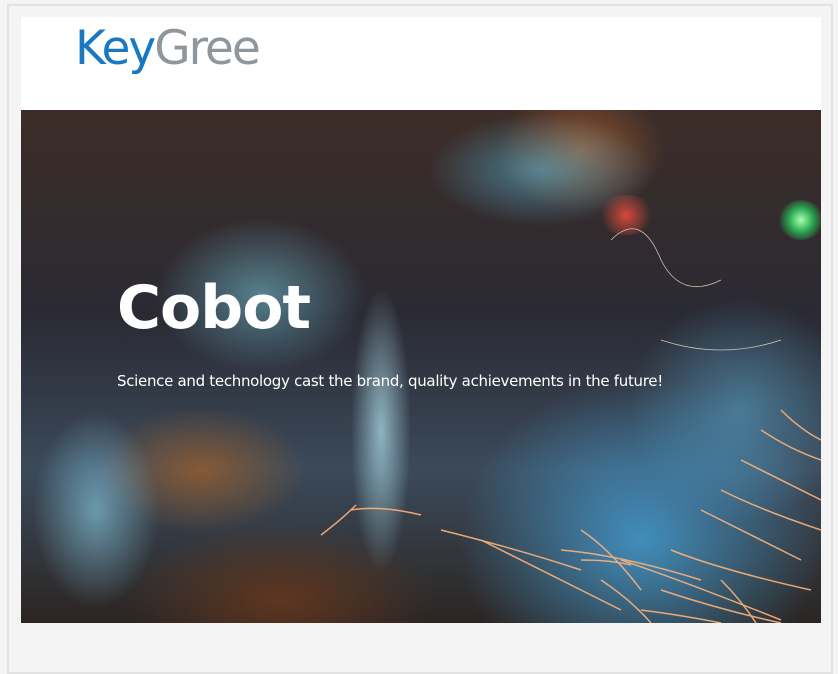 This screenshot has height=674, width=838. What do you see at coordinates (207, 48) in the screenshot?
I see `logo-part-gree: Gree` at bounding box center [207, 48].